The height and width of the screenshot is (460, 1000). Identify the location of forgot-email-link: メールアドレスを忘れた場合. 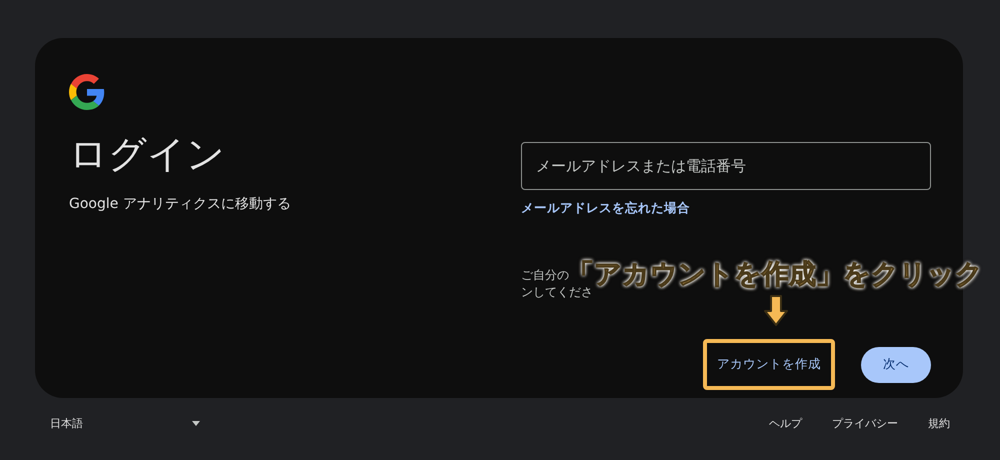
(726, 208).